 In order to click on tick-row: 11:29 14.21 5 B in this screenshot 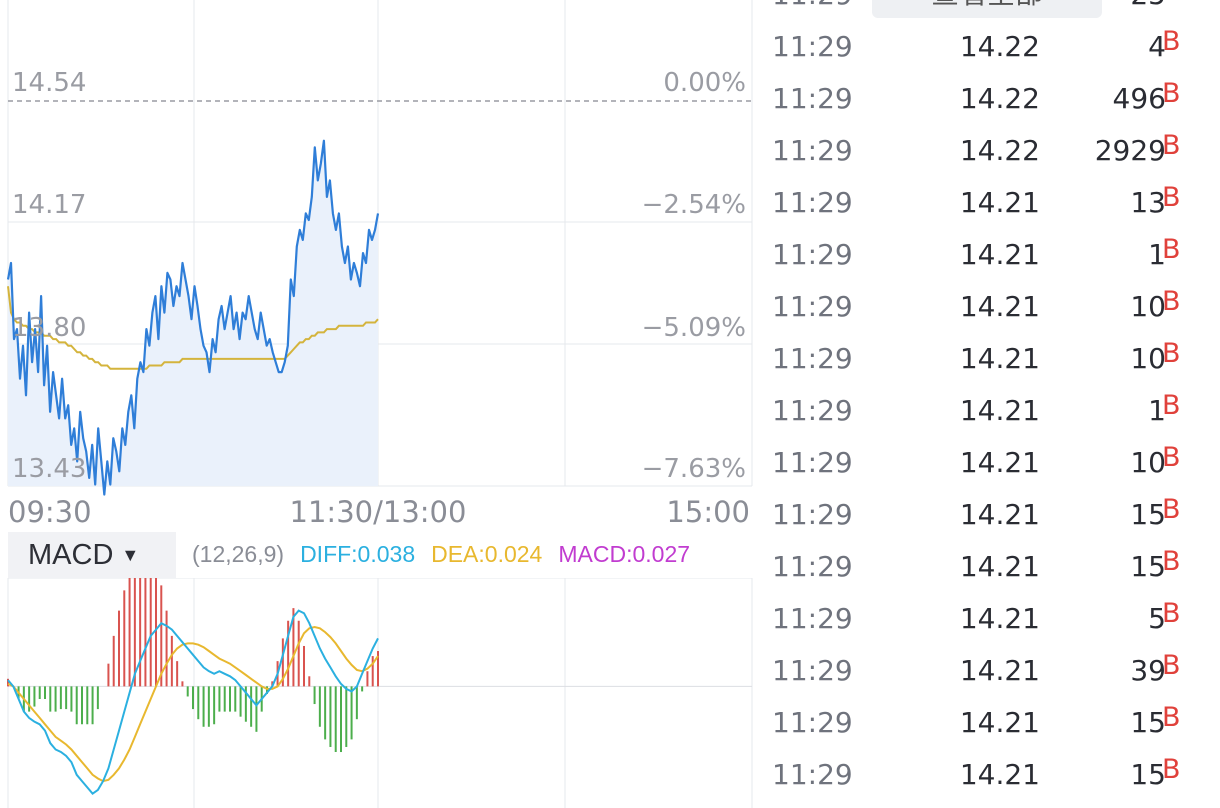, I will do `click(996, 622)`.